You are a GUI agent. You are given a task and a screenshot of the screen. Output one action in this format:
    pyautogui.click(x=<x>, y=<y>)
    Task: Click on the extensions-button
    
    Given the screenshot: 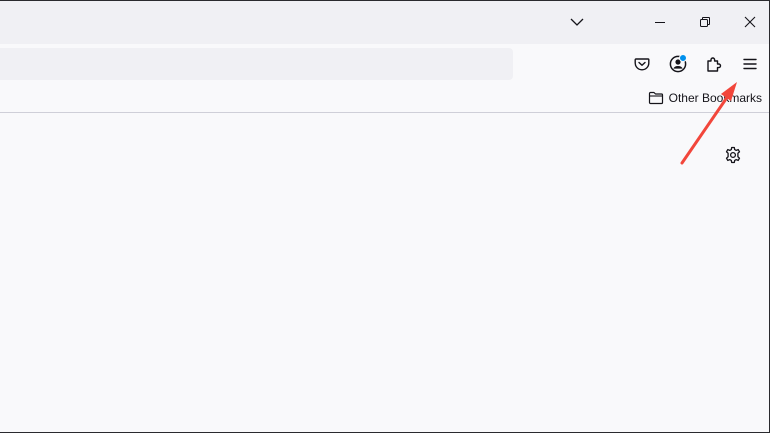 What is the action you would take?
    pyautogui.click(x=714, y=64)
    